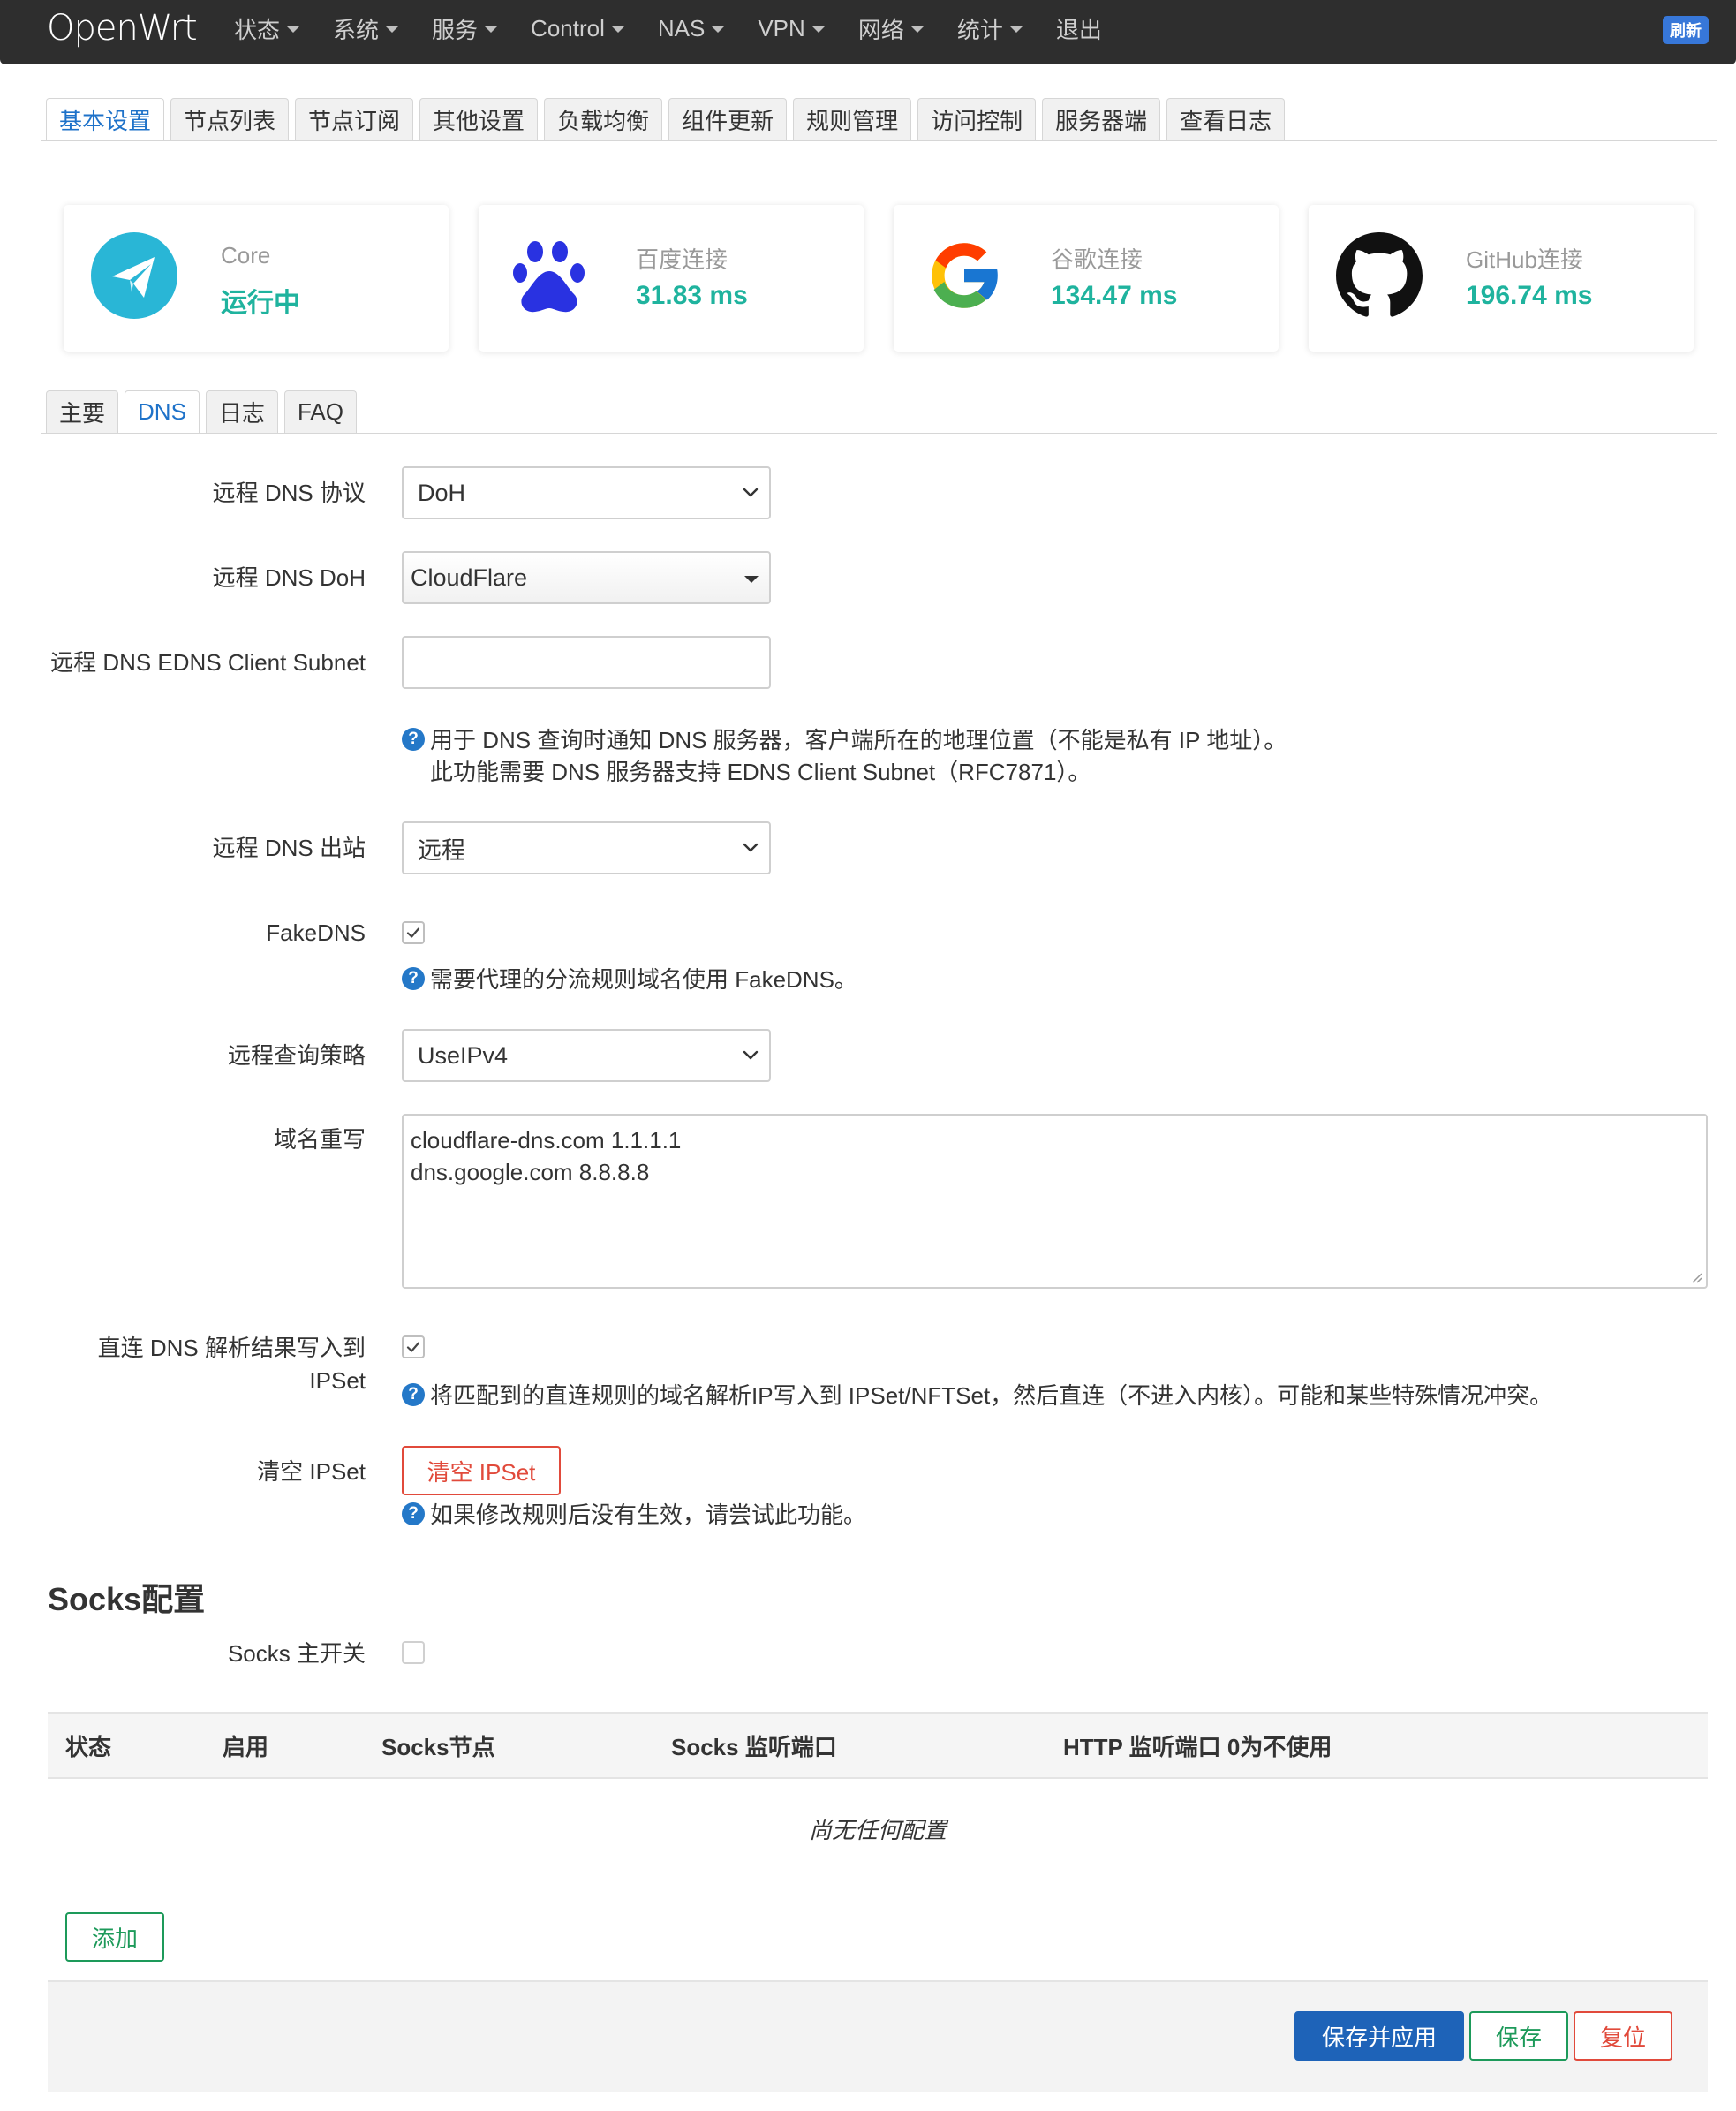 This screenshot has width=1736, height=2111. Describe the element at coordinates (990, 28) in the screenshot. I see `nav-item-statistics: 统计` at that location.